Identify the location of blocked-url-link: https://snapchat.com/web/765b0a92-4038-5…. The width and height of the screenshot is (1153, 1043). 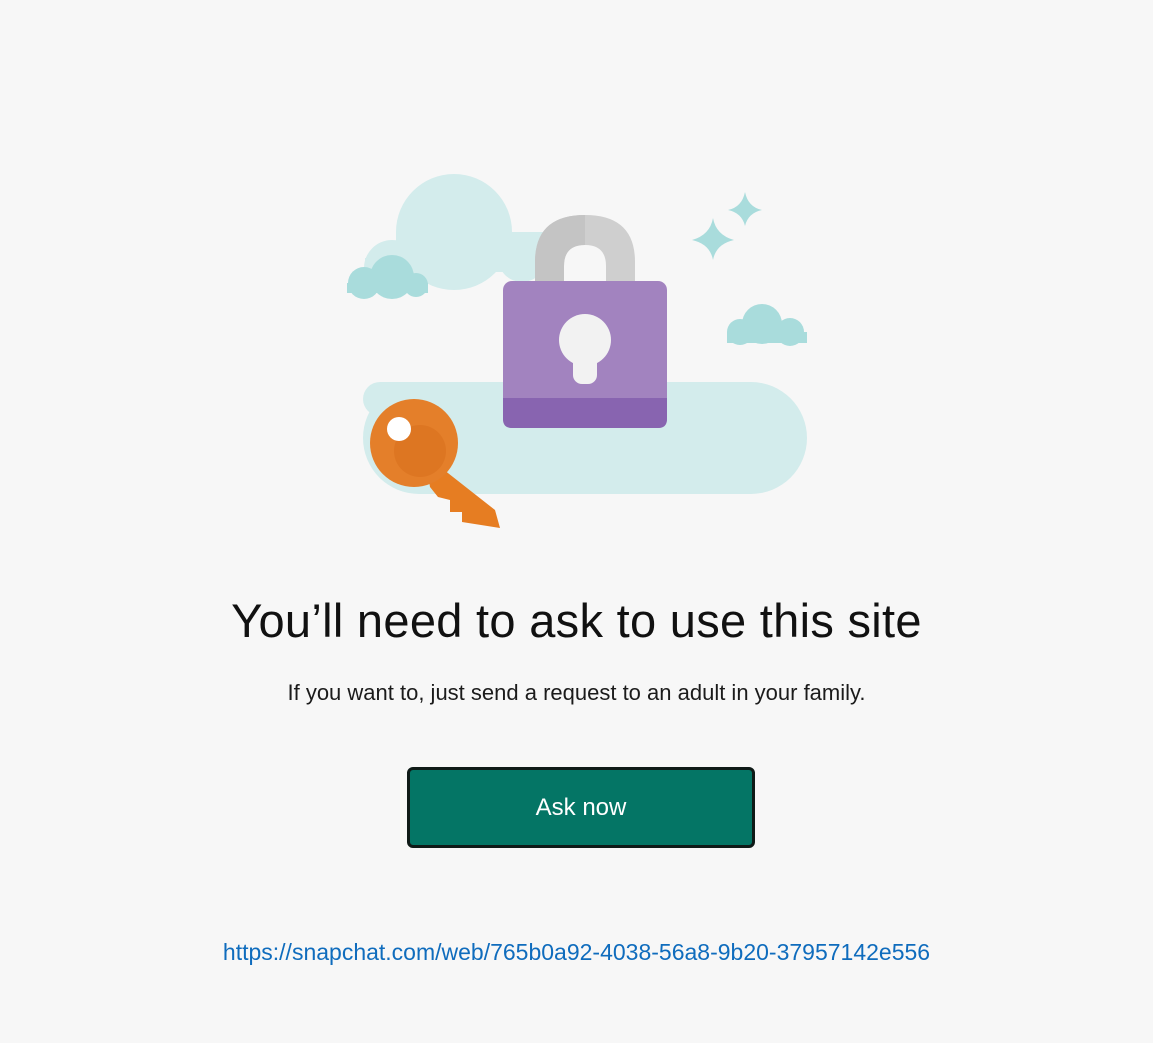
(576, 952).